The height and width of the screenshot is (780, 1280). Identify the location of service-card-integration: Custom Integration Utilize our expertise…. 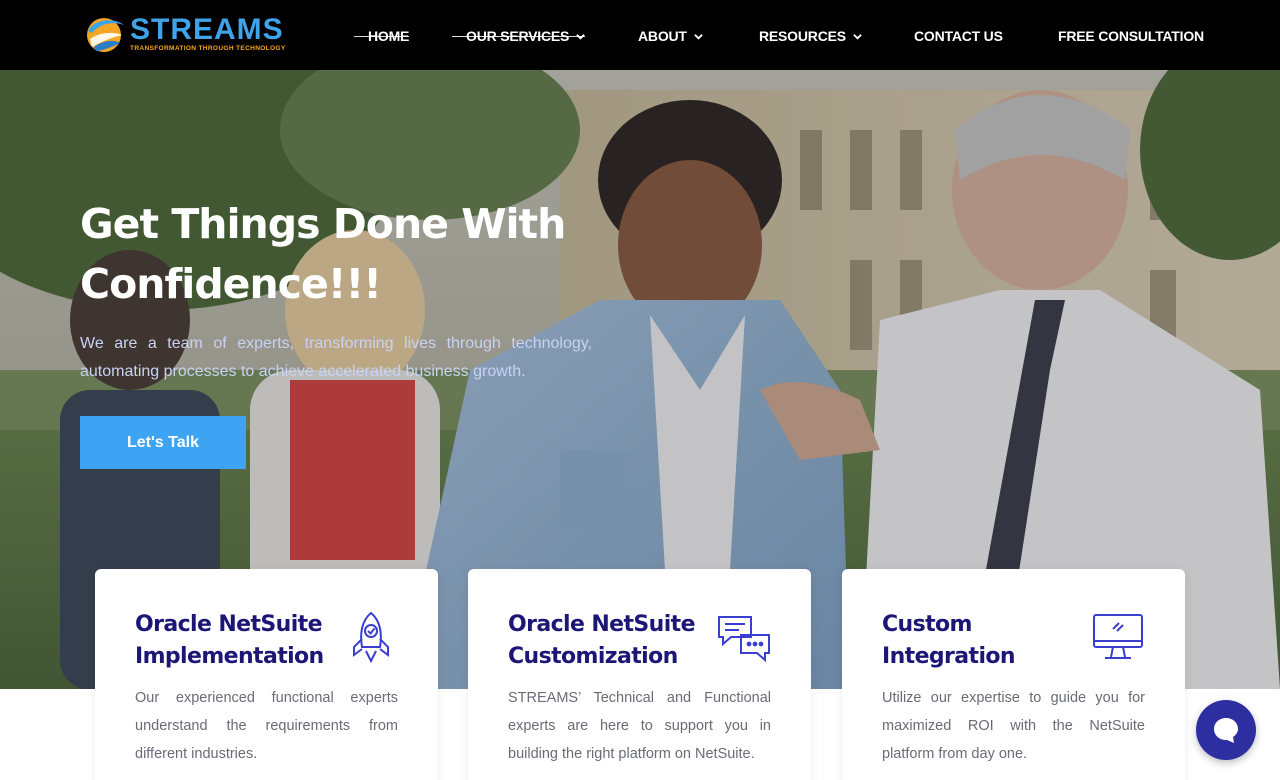
(1013, 674).